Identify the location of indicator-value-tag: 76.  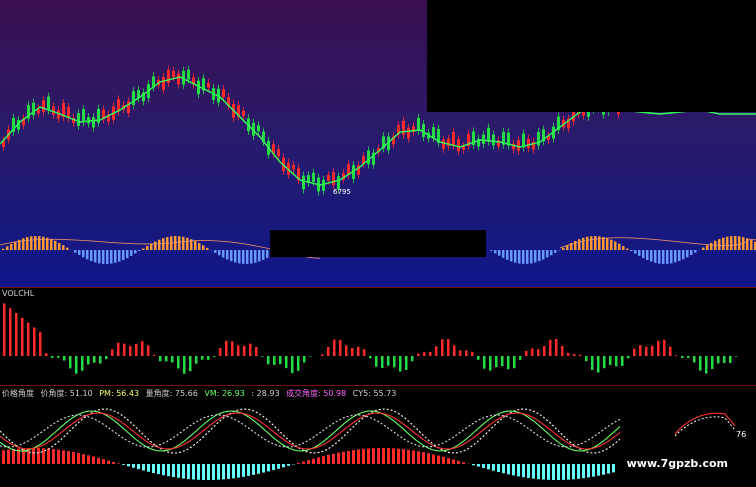
(741, 434).